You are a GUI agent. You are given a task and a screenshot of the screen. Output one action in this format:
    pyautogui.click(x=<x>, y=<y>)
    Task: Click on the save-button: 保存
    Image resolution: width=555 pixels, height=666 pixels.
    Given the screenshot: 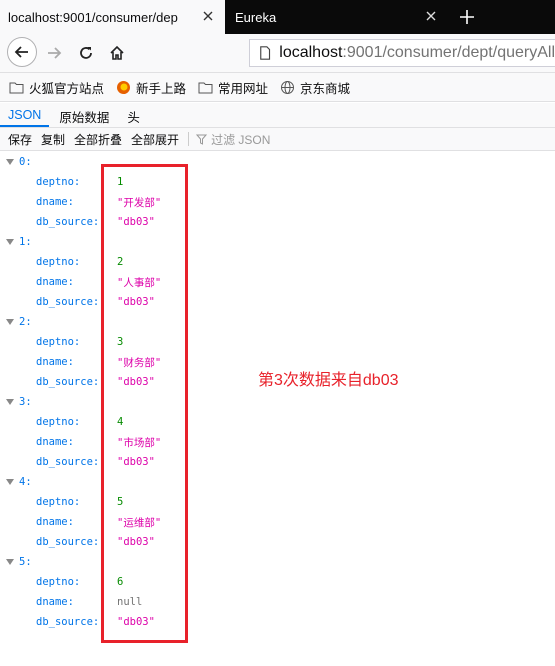 What is the action you would take?
    pyautogui.click(x=20, y=139)
    